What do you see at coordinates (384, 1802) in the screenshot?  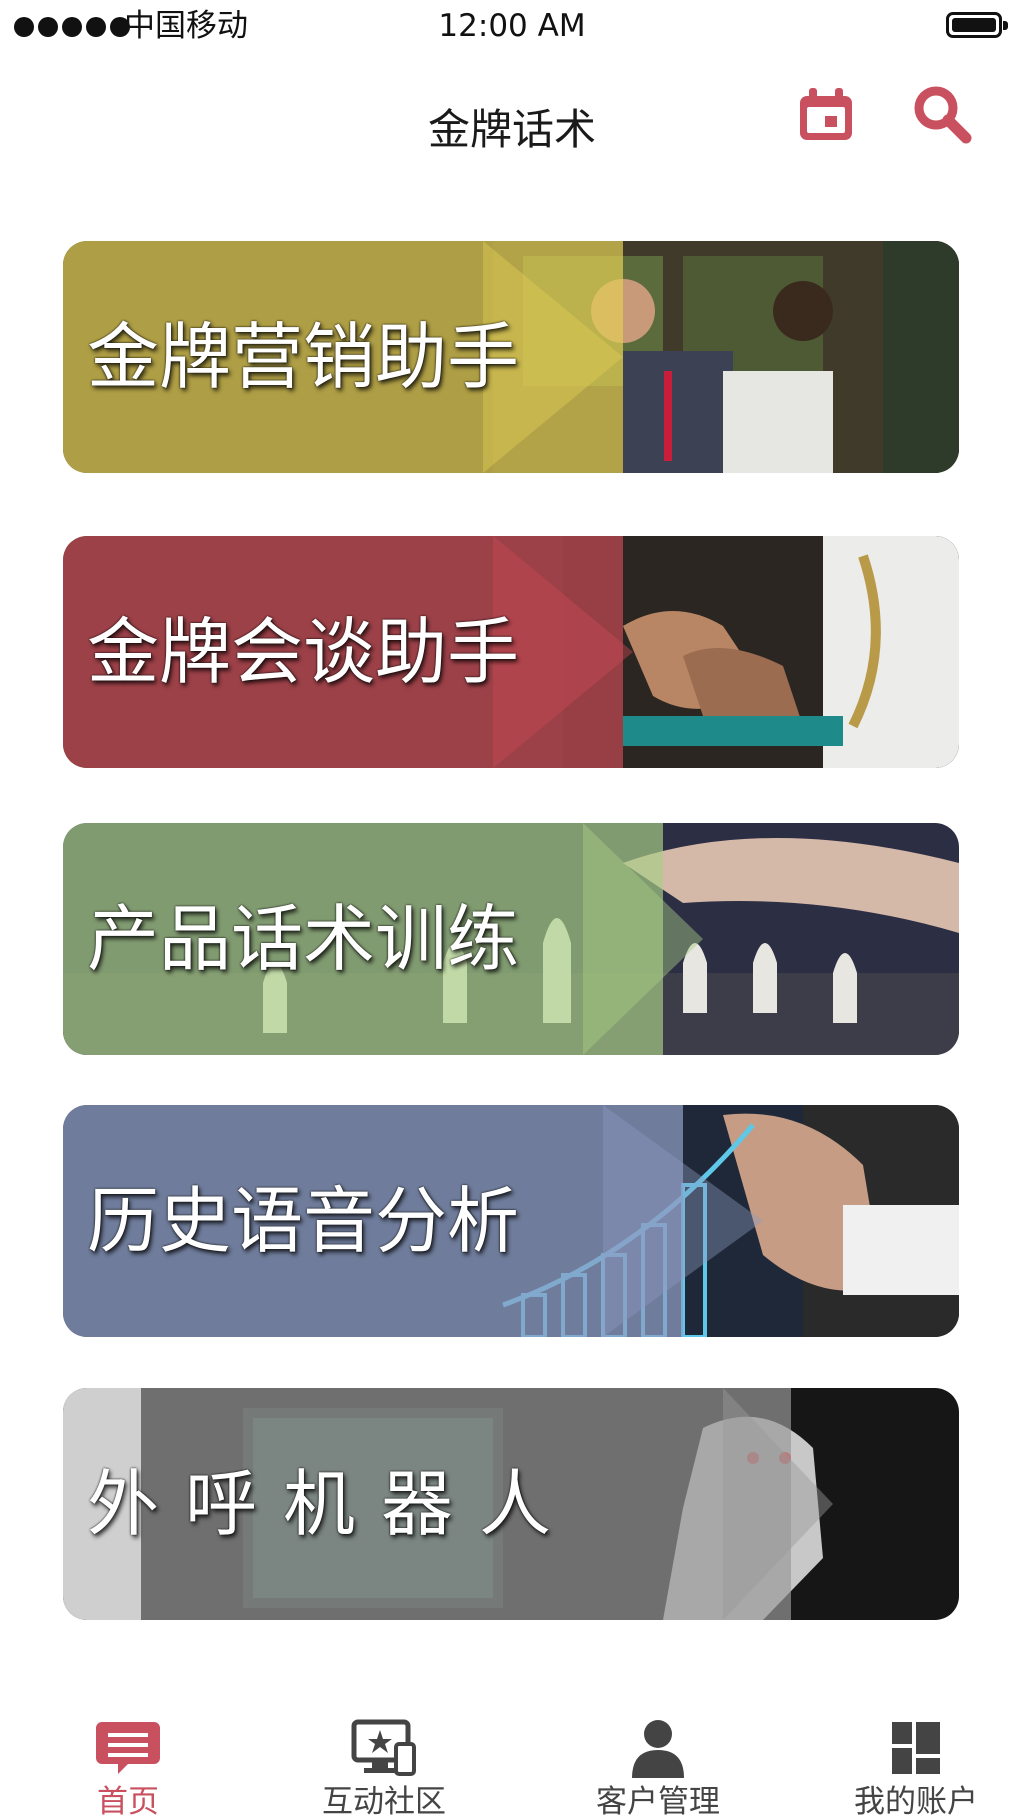 I see `tab-label: 互动社区` at bounding box center [384, 1802].